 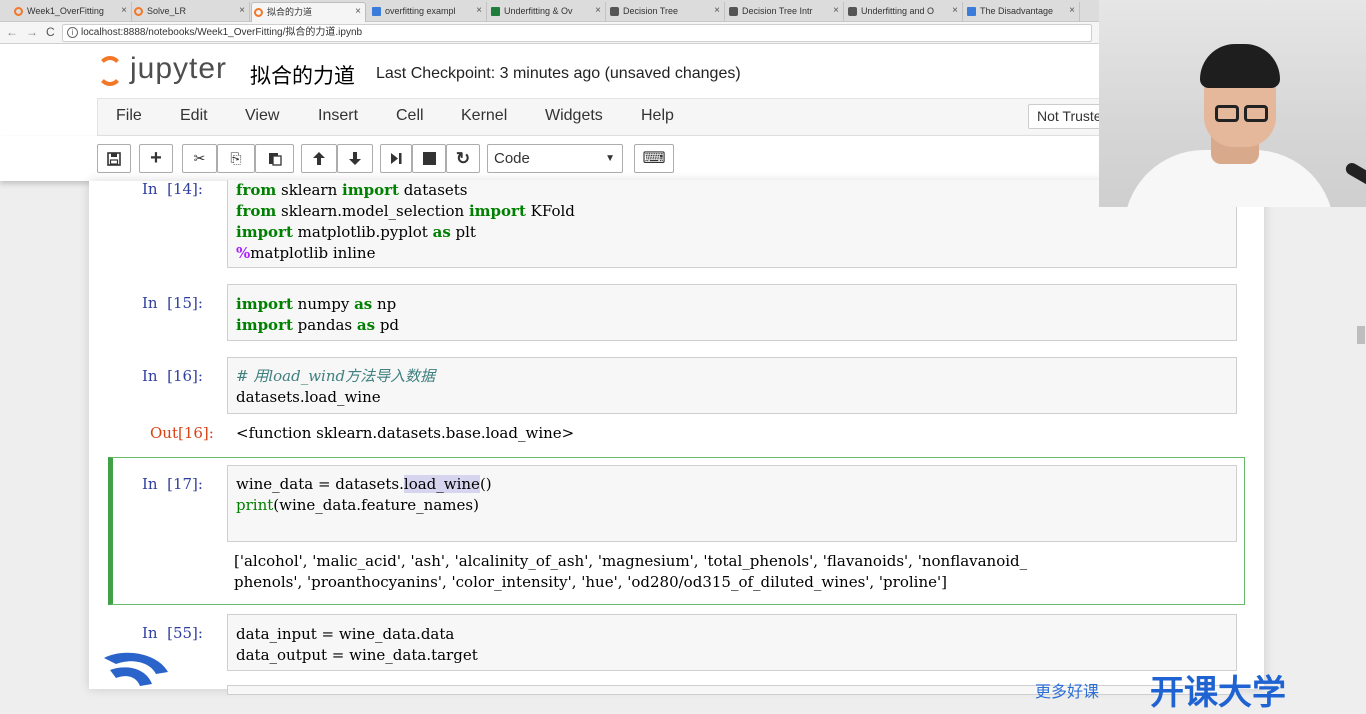 What do you see at coordinates (614, 11) in the screenshot?
I see `doc-icon` at bounding box center [614, 11].